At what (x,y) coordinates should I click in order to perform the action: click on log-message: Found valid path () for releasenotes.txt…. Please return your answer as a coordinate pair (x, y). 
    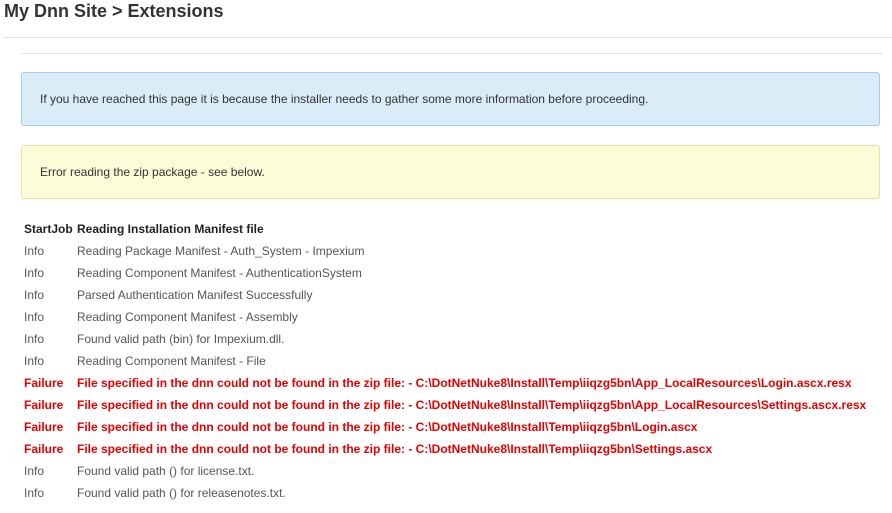
    Looking at the image, I should click on (181, 493).